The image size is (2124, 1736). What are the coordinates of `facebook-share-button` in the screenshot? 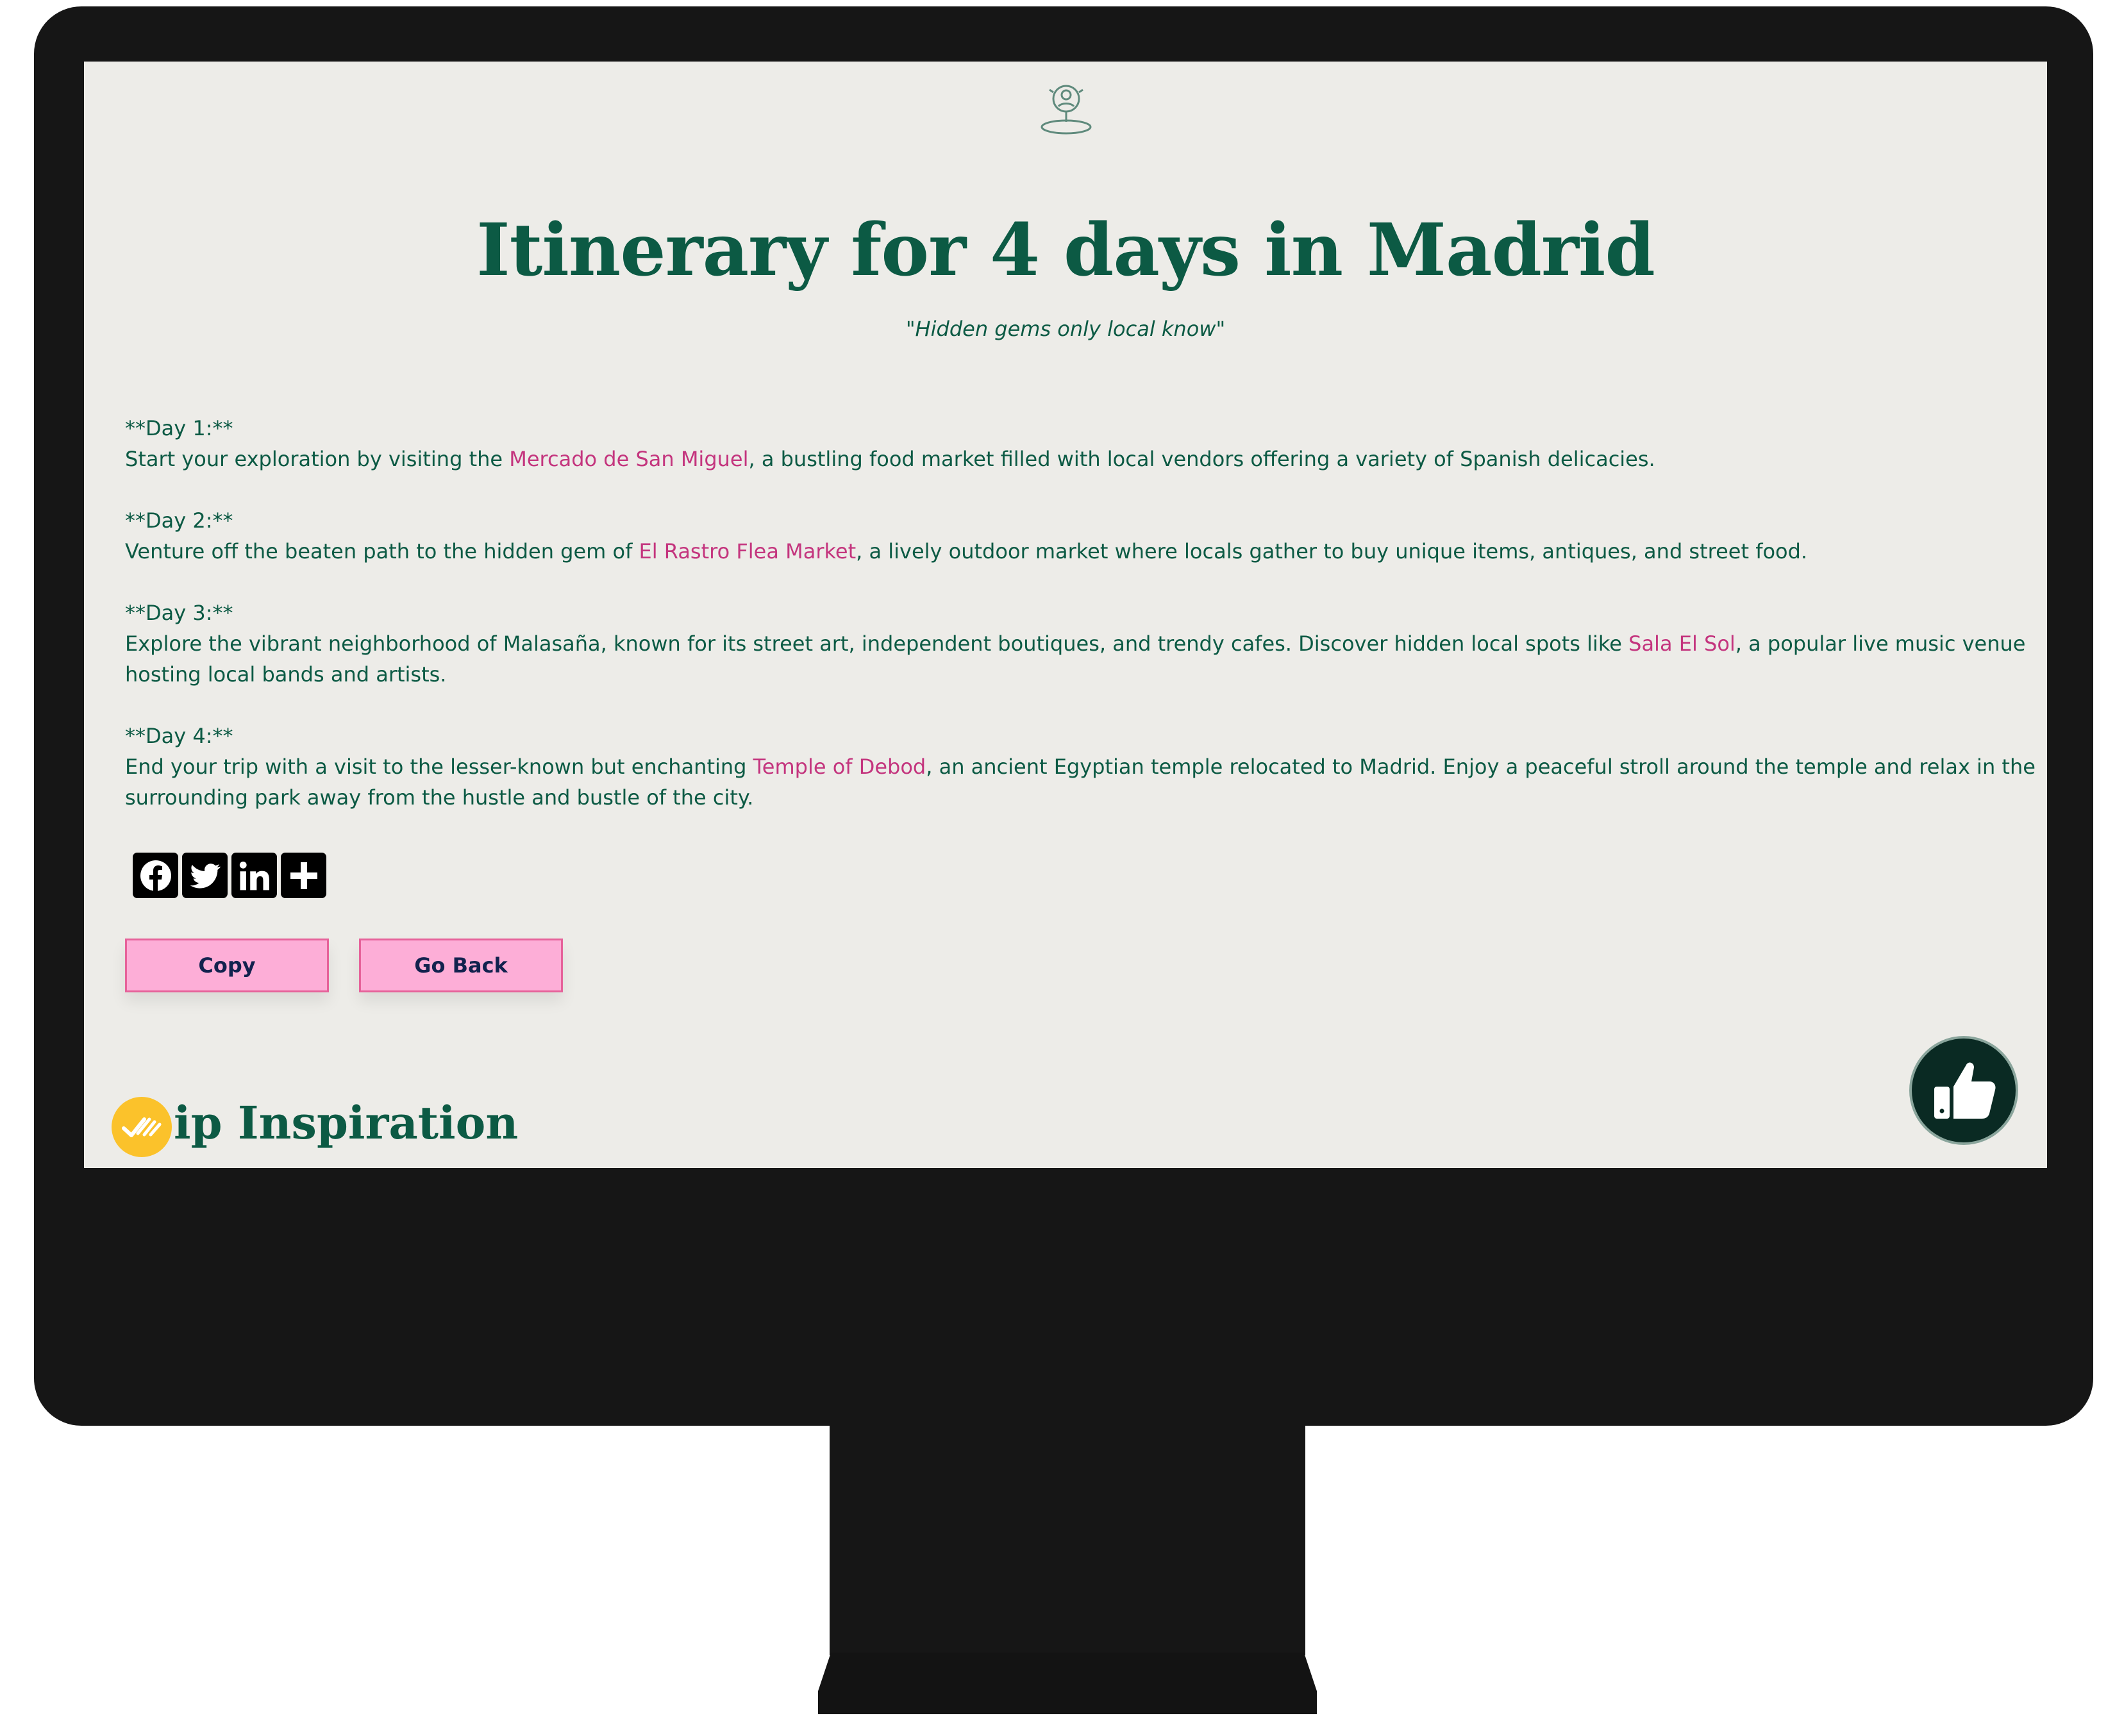 It's located at (155, 876).